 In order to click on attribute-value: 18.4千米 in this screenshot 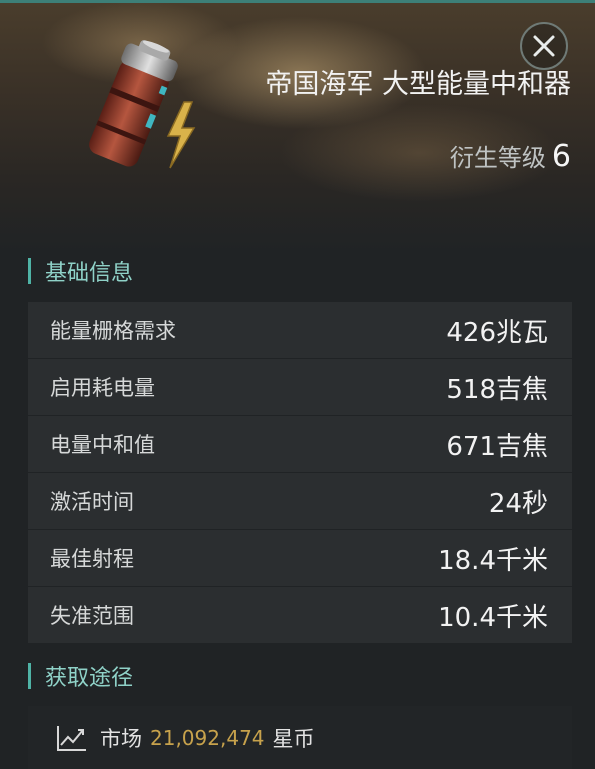, I will do `click(493, 560)`.